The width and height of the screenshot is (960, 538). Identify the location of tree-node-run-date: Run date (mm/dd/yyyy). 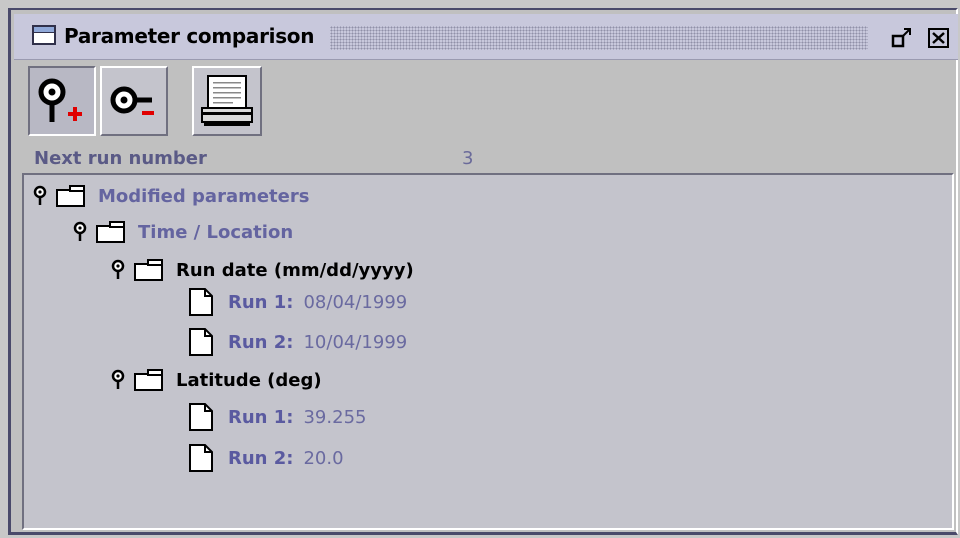
(262, 270).